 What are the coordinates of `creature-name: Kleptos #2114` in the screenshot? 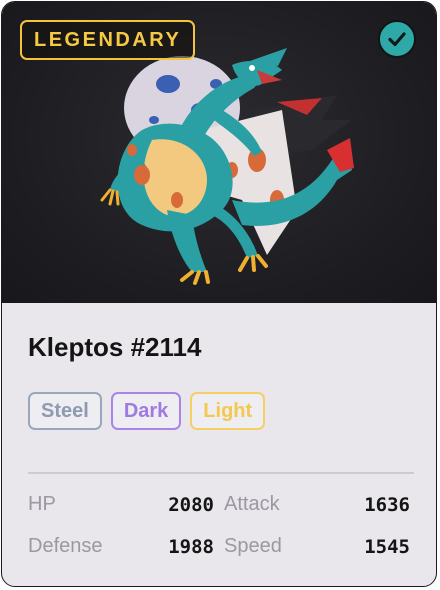 It's located at (115, 347).